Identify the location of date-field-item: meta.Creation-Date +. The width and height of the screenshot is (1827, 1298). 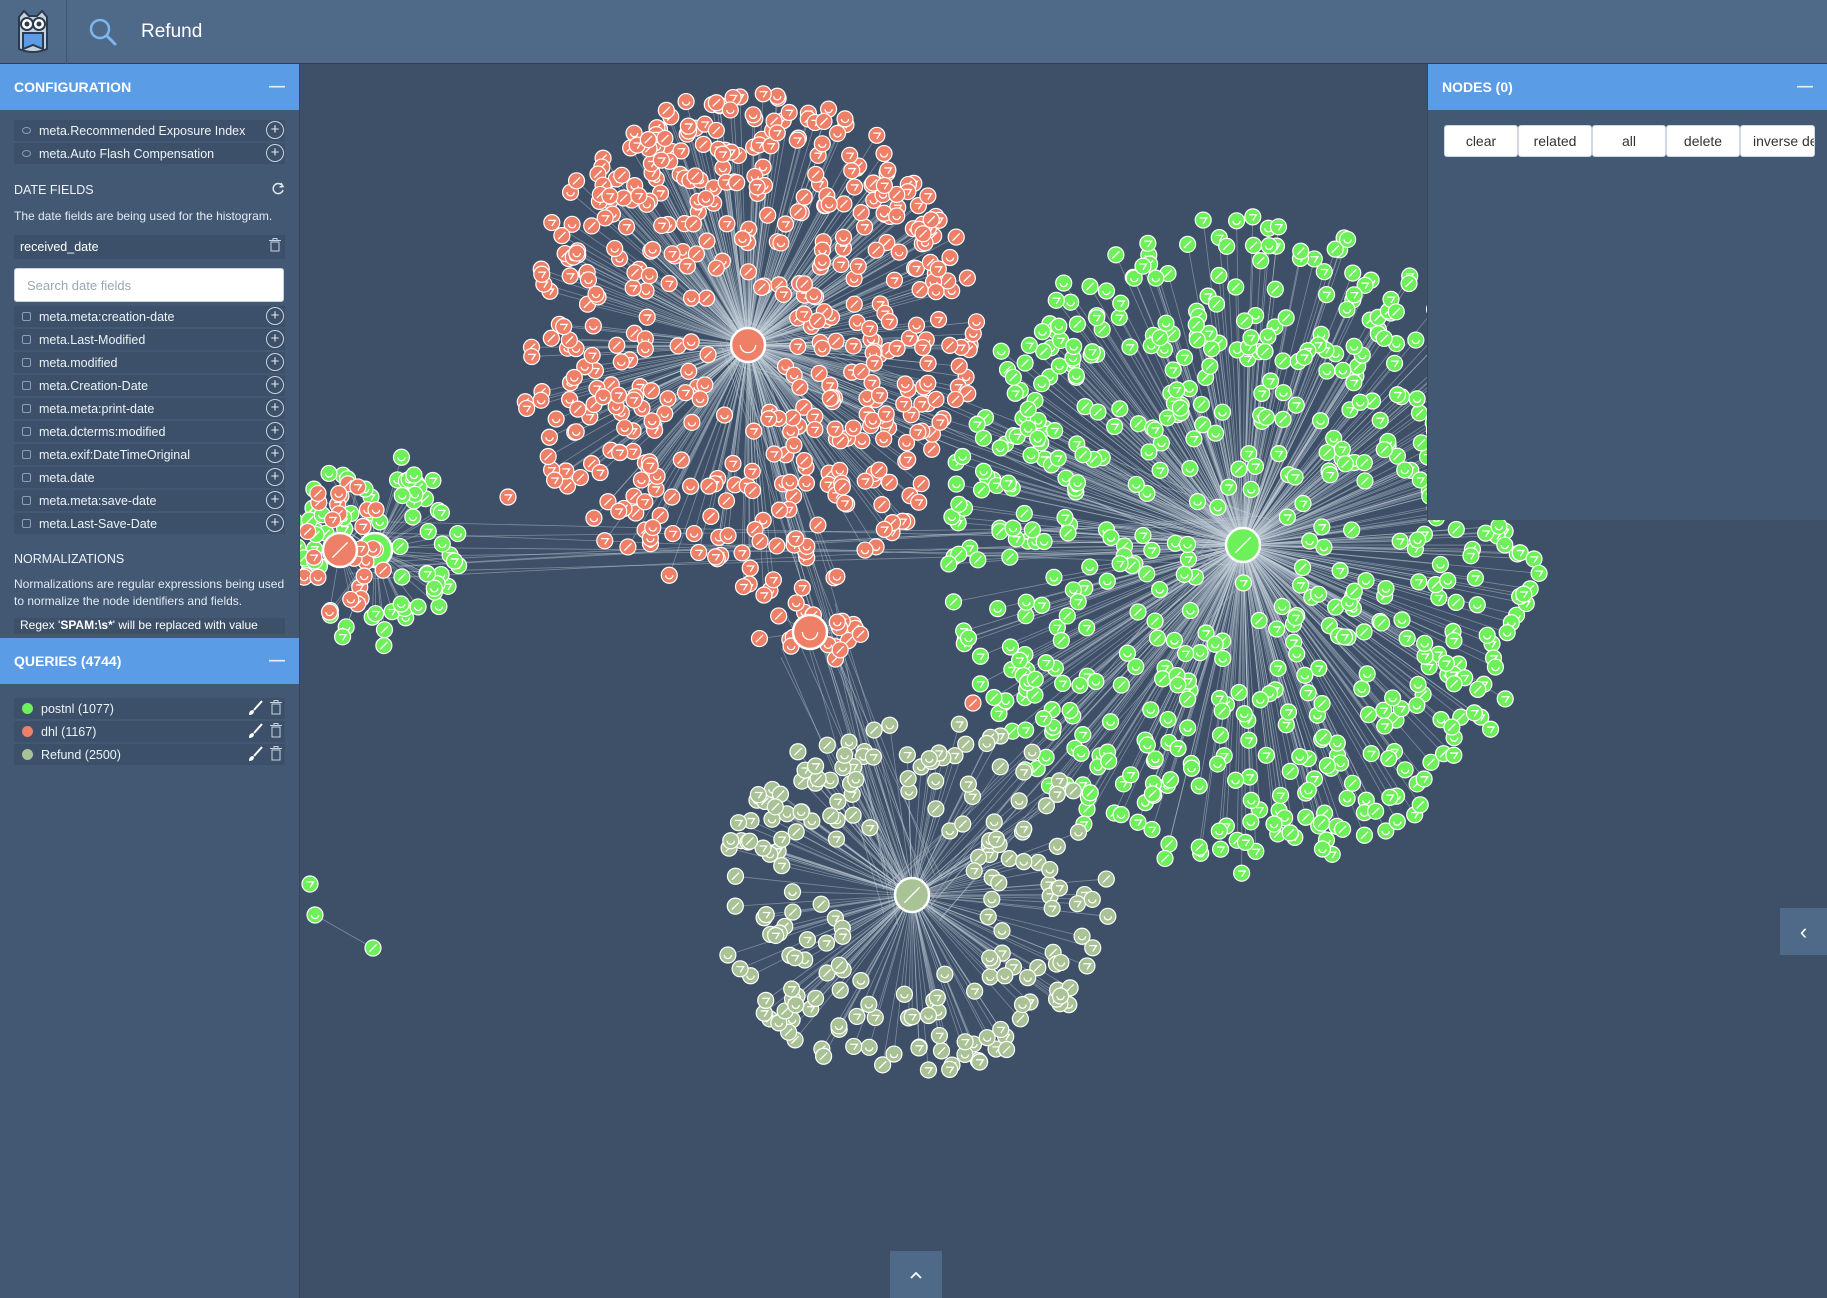
(149, 385).